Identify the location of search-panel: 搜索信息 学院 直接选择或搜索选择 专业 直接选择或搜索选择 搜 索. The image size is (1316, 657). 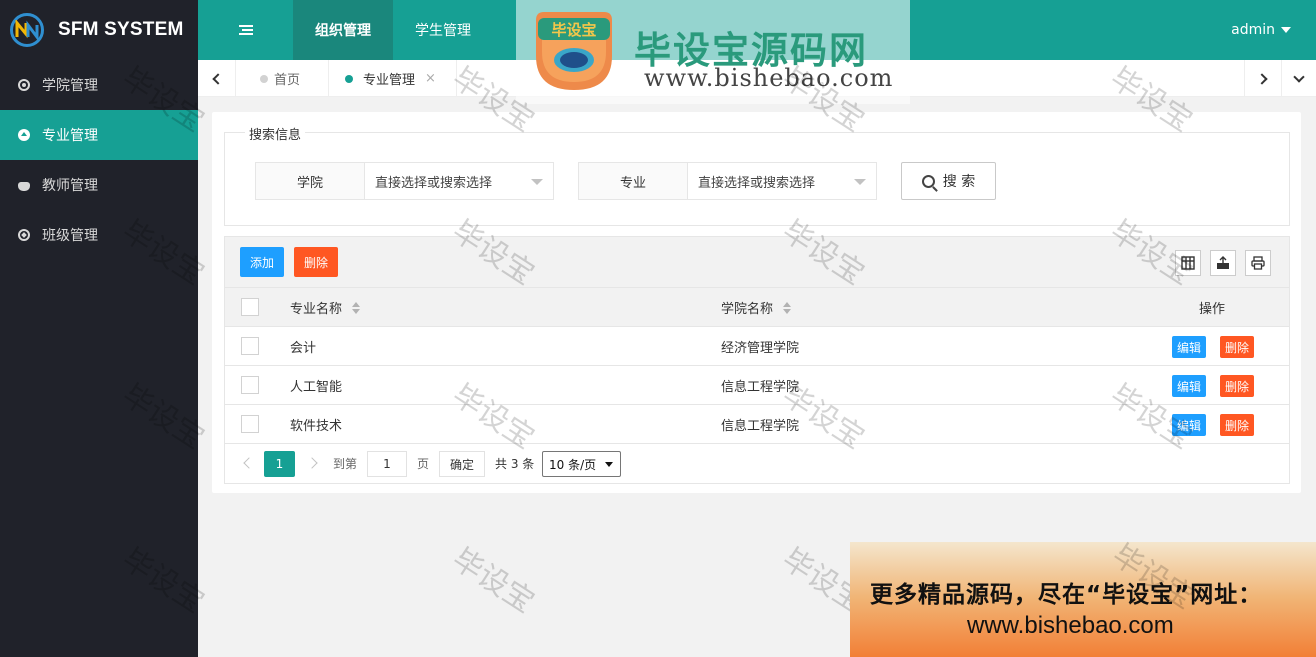
(757, 175).